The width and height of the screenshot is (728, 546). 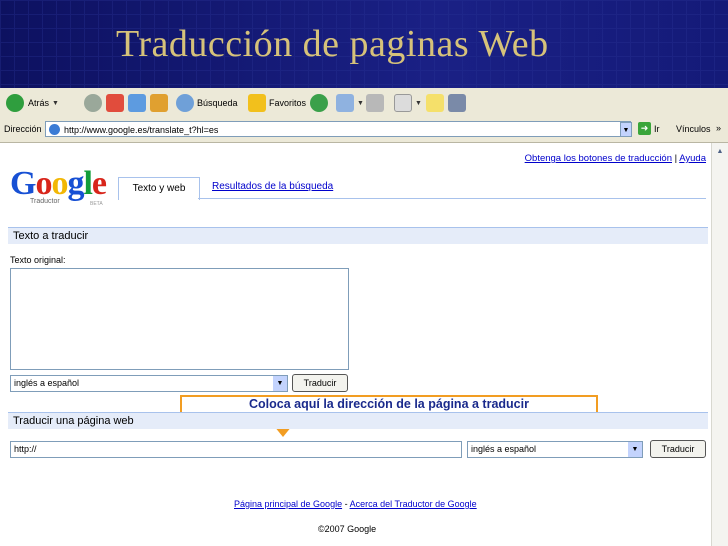 I want to click on go-button: ➜ Ir, so click(x=649, y=128).